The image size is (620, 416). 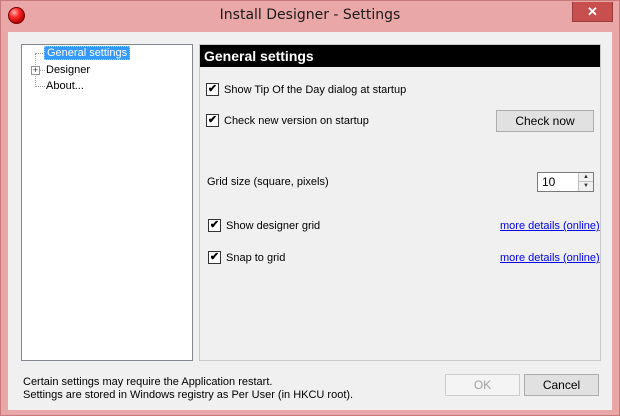 I want to click on snap-grid-option: ✔ Snap to grid, so click(x=246, y=258).